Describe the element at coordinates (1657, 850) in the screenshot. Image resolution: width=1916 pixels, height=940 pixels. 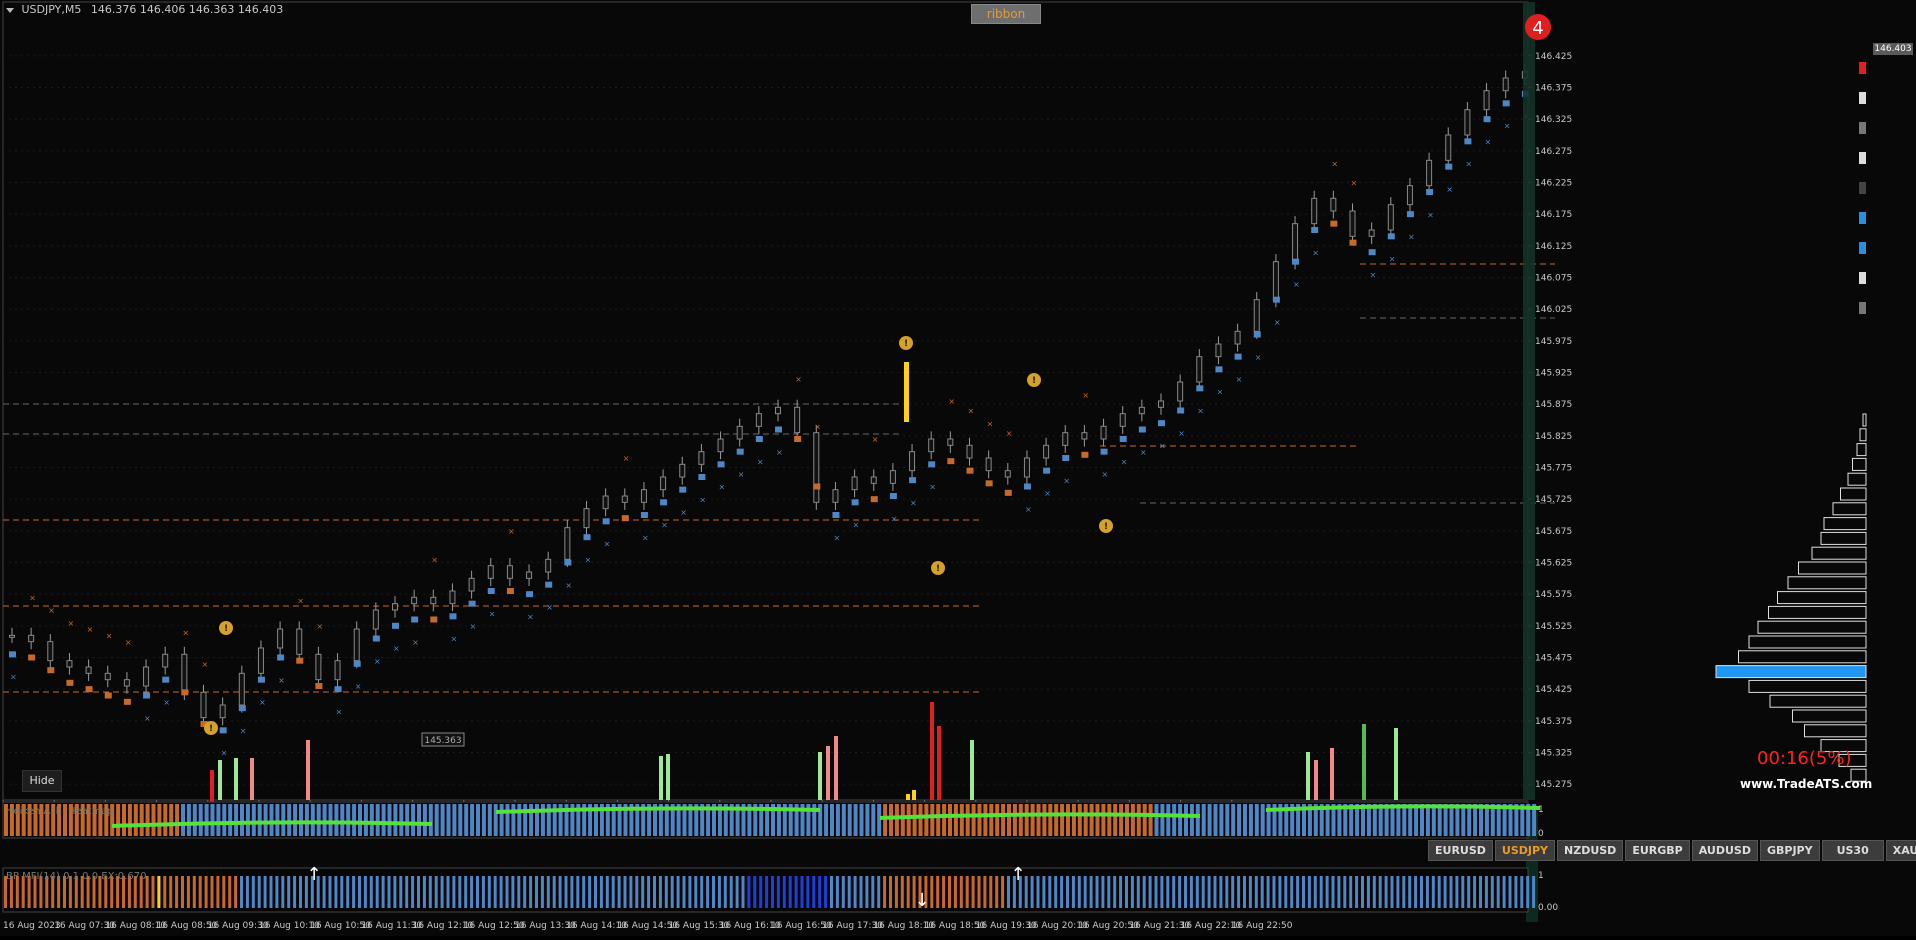
I see `symbol-button-eurgbp: EURGBP` at that location.